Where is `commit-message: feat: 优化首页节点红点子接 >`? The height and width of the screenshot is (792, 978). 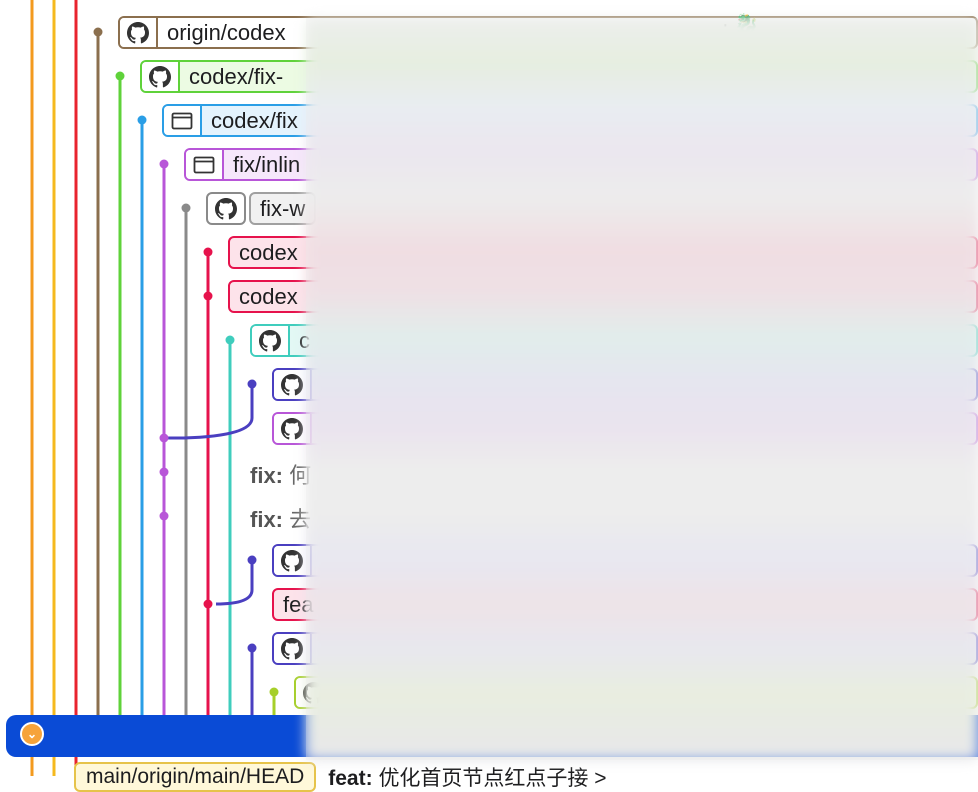
commit-message: feat: 优化首页节点红点子接 > is located at coordinates (467, 778).